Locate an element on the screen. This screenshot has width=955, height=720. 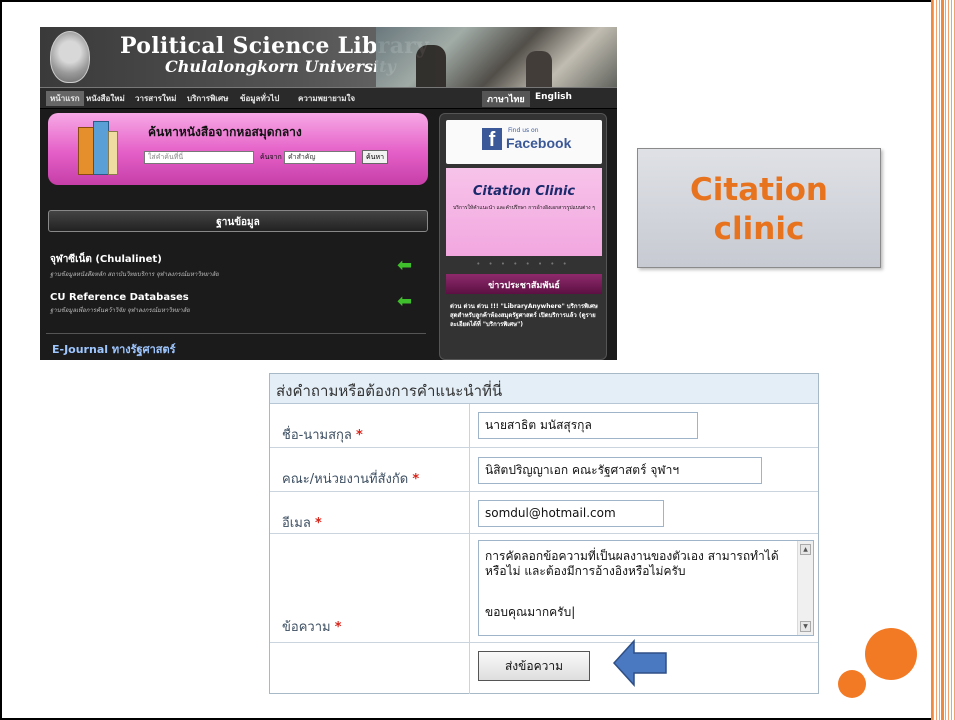
scroll-up-icon: ▲ is located at coordinates (805, 549).